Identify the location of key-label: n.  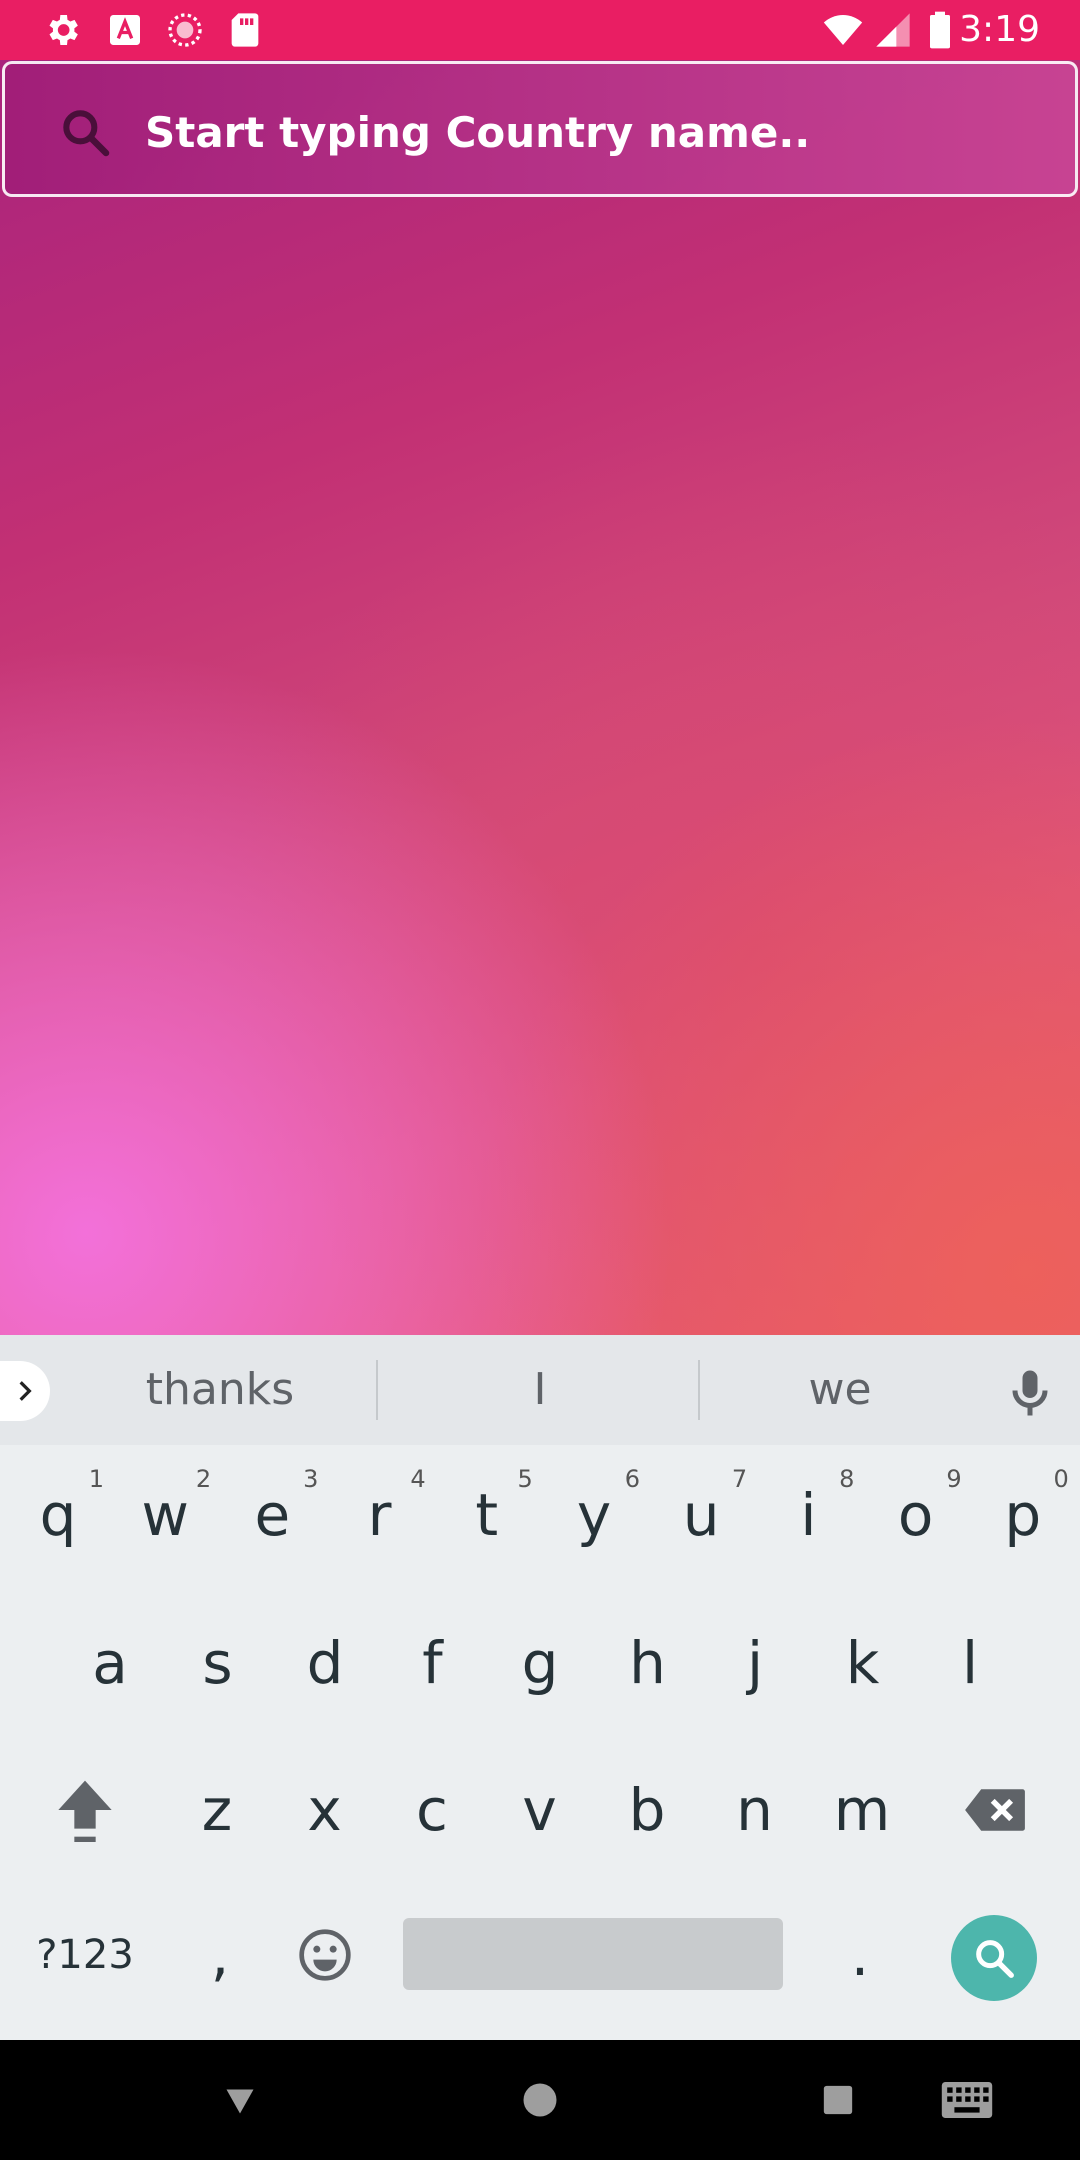
(754, 1810).